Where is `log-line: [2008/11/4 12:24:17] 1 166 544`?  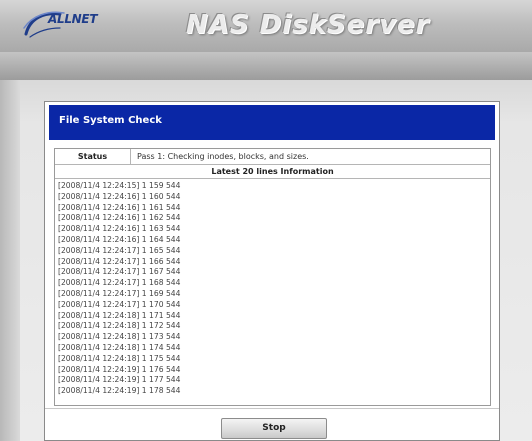 log-line: [2008/11/4 12:24:17] 1 166 544 is located at coordinates (119, 261).